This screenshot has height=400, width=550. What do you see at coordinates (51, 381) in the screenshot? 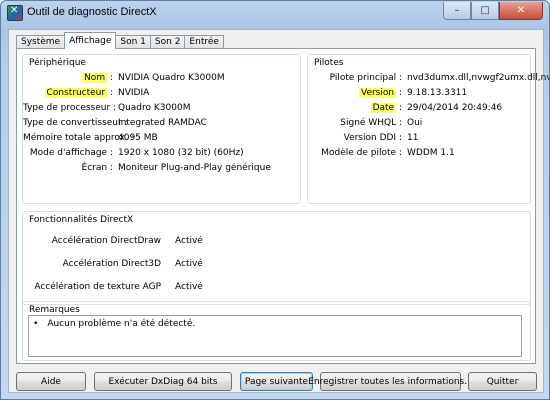
I see `aide-button: Aide` at bounding box center [51, 381].